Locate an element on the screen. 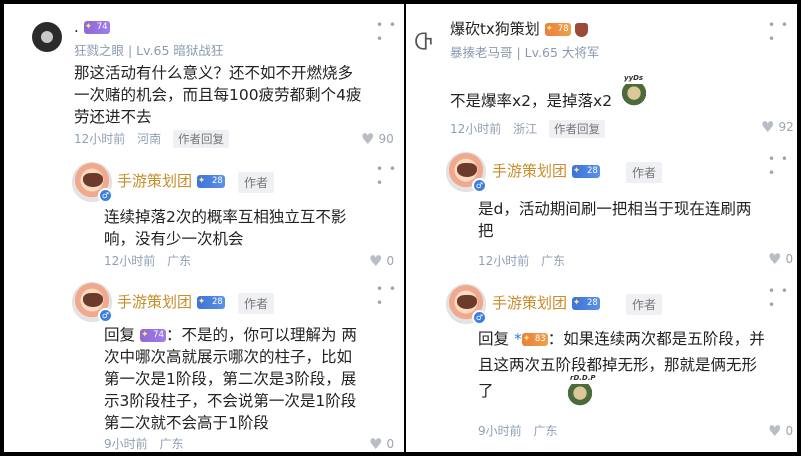 The width and height of the screenshot is (801, 456). comment-author: 爆砍tx狗策划 78 is located at coordinates (519, 28).